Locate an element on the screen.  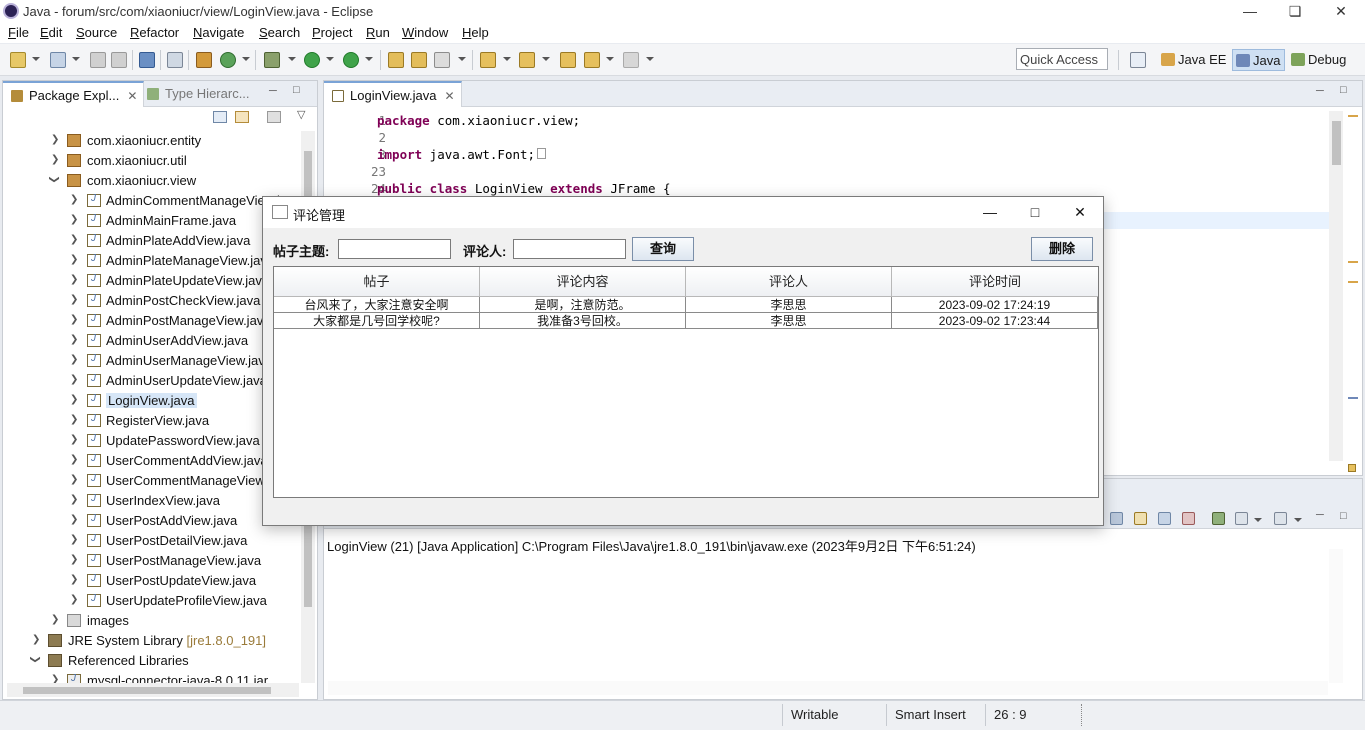
external-tools-icon is located at coordinates (351, 60).